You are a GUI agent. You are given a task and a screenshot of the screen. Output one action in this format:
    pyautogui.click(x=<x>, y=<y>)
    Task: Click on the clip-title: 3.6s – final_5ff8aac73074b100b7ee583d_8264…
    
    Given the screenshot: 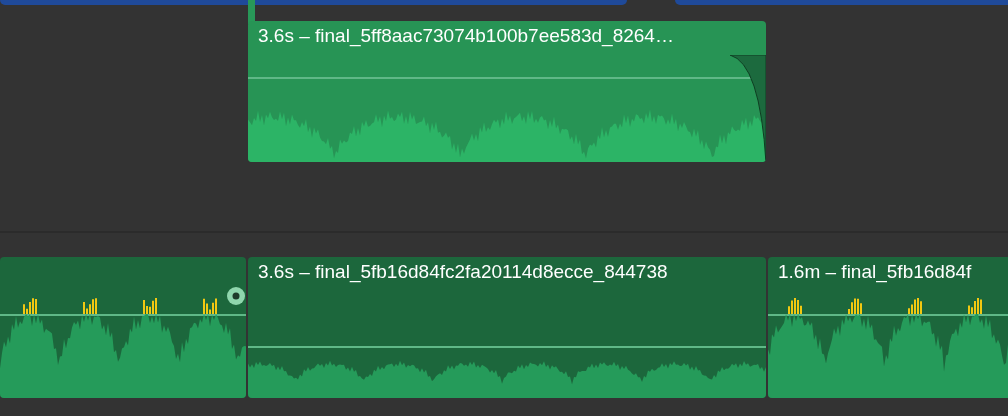 What is the action you would take?
    pyautogui.click(x=466, y=36)
    